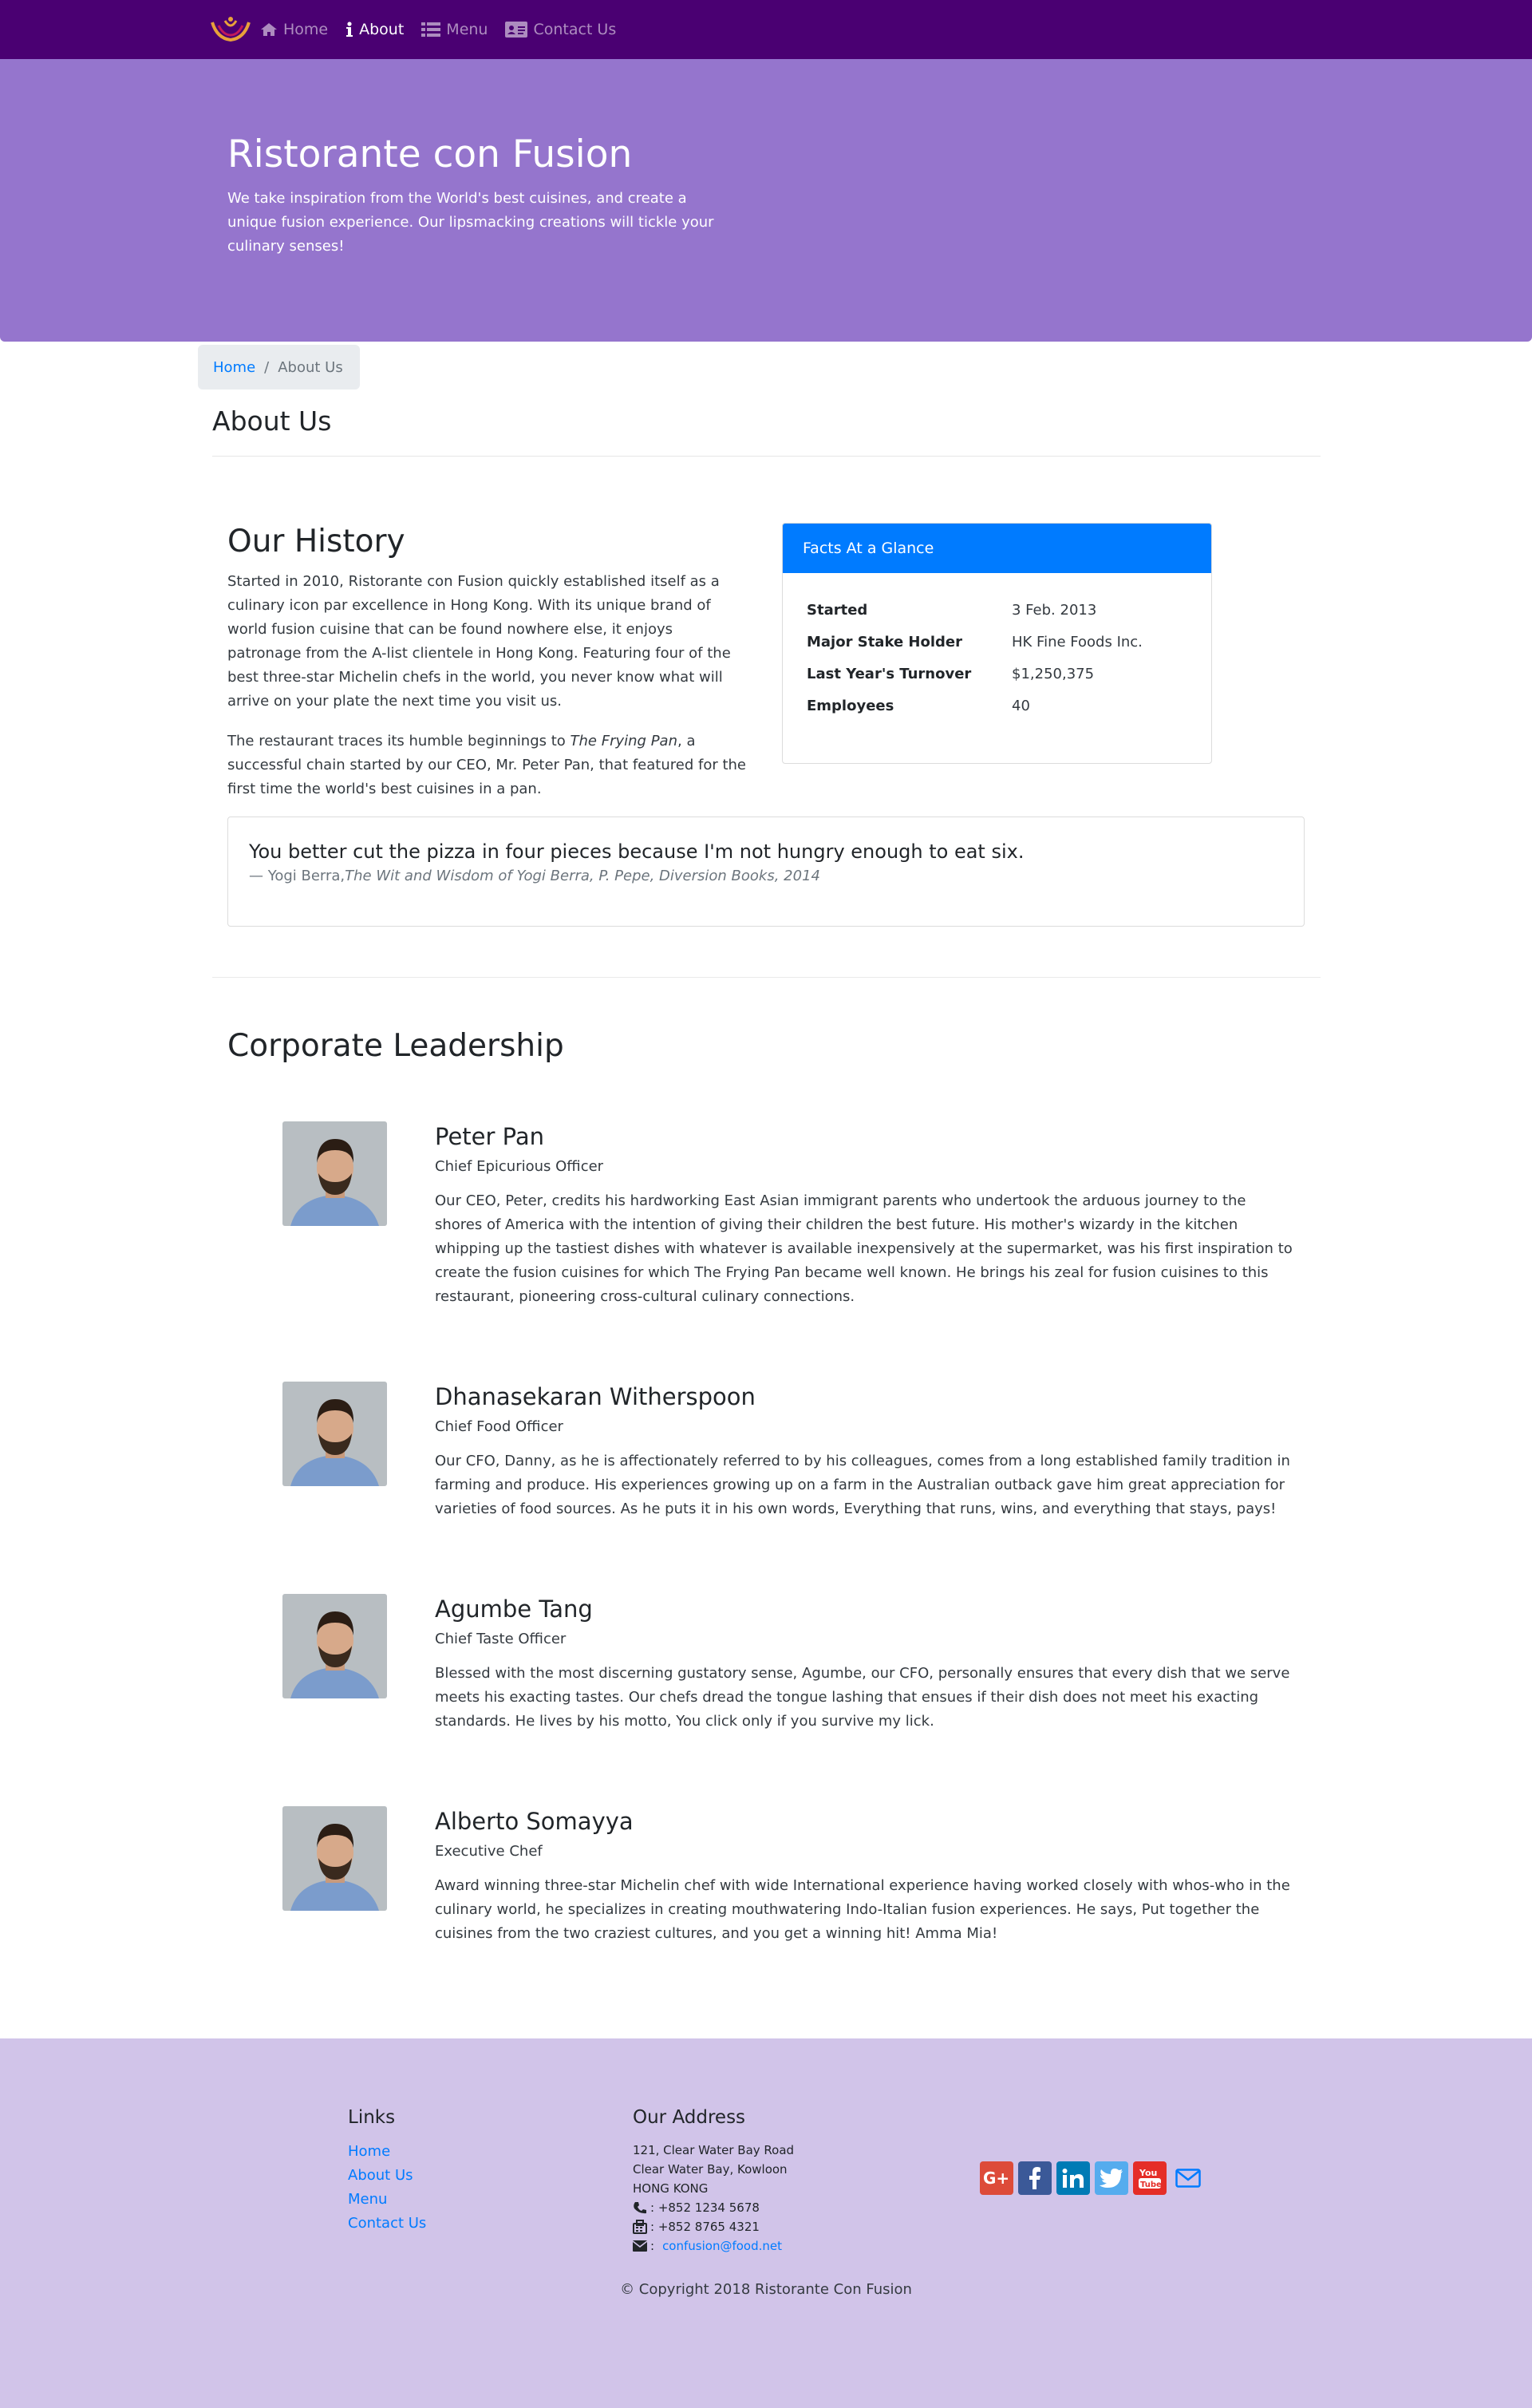 The image size is (1532, 2408). I want to click on nav-contact: Contact Us, so click(560, 29).